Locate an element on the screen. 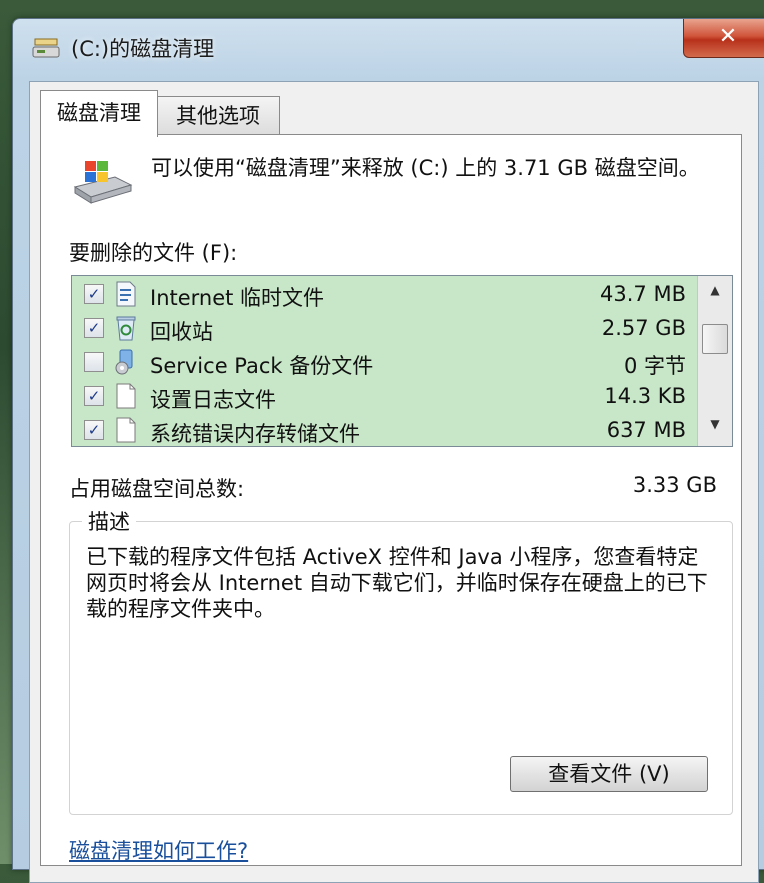 Image resolution: width=764 pixels, height=883 pixels. file-size: 0 字节 is located at coordinates (654, 366).